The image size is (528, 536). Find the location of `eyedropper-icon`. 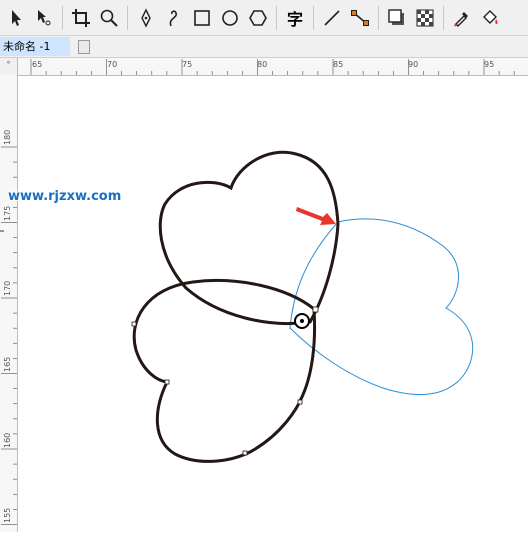

eyedropper-icon is located at coordinates (461, 19).